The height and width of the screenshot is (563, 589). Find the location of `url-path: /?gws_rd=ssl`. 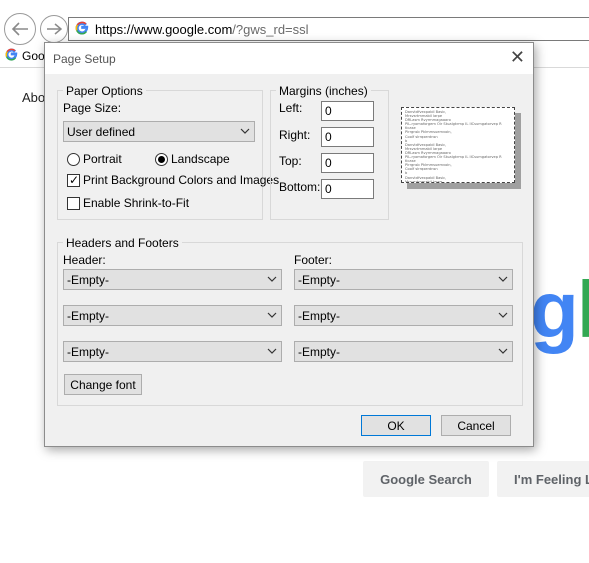

url-path: /?gws_rd=ssl is located at coordinates (270, 29).